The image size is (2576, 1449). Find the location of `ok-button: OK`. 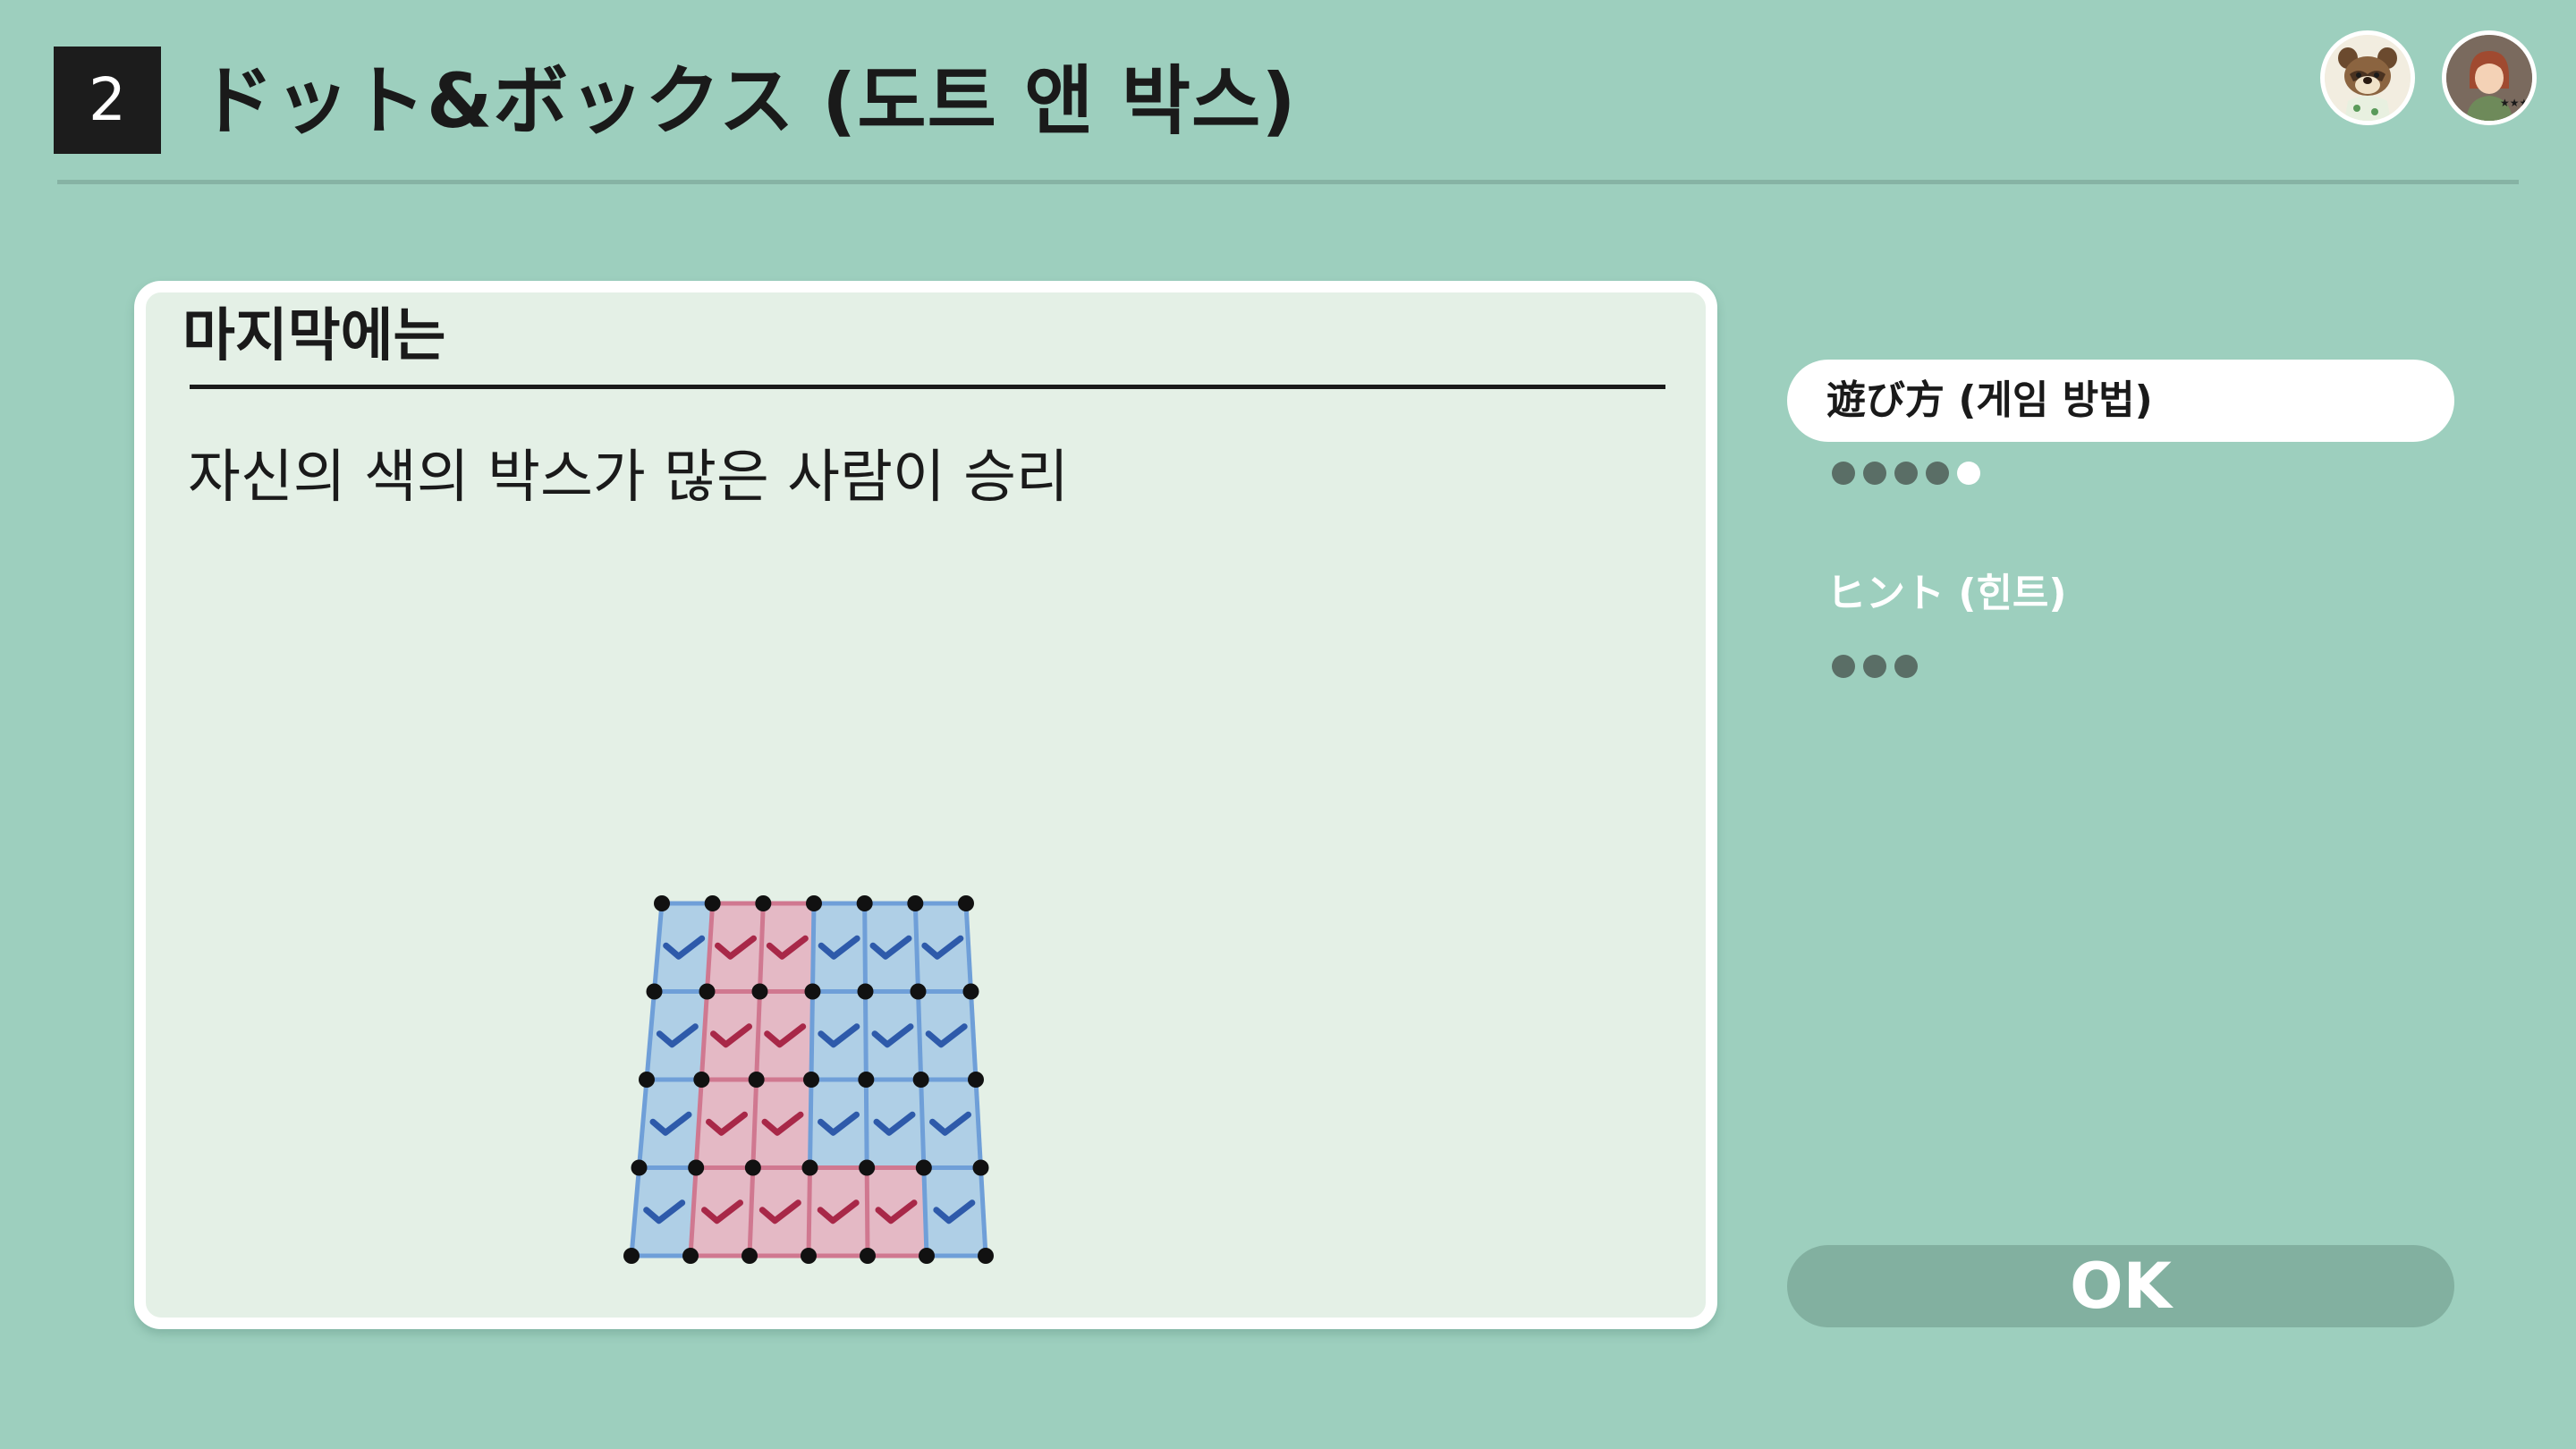

ok-button: OK is located at coordinates (2120, 1286).